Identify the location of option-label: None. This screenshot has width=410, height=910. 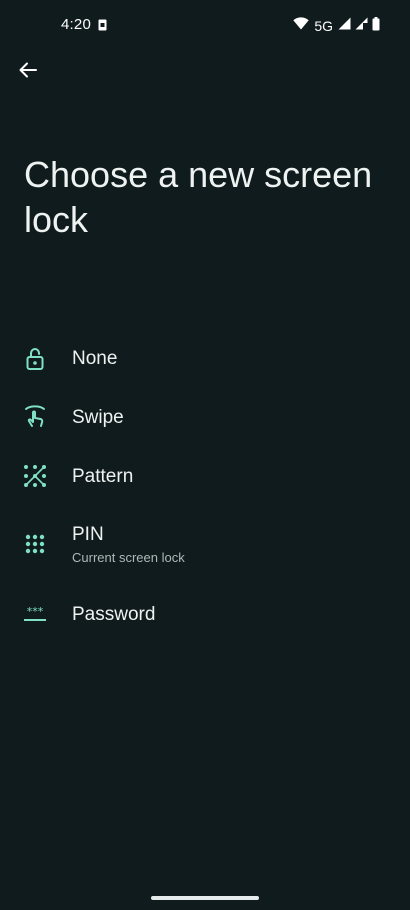
(95, 358).